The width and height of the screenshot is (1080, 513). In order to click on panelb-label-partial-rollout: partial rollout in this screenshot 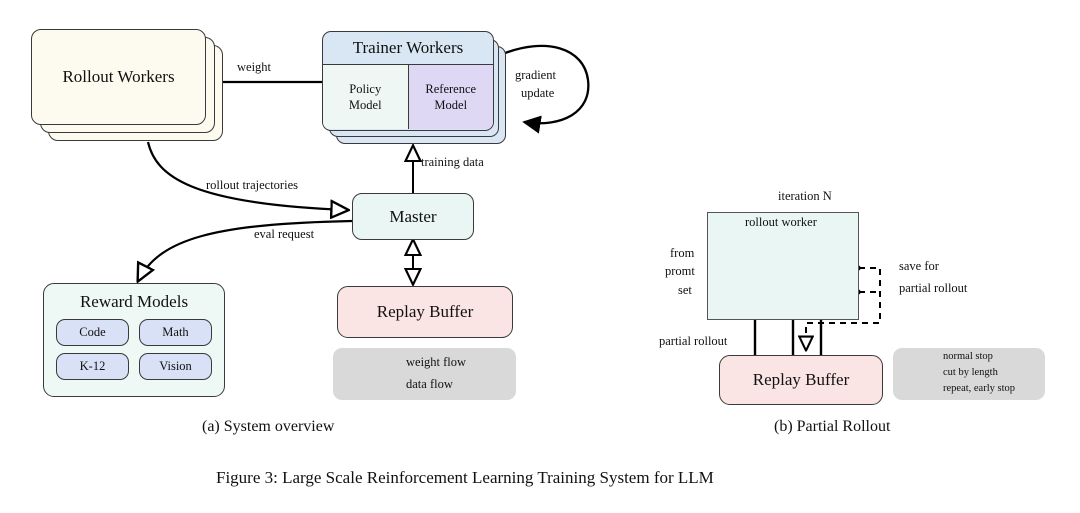, I will do `click(693, 341)`.